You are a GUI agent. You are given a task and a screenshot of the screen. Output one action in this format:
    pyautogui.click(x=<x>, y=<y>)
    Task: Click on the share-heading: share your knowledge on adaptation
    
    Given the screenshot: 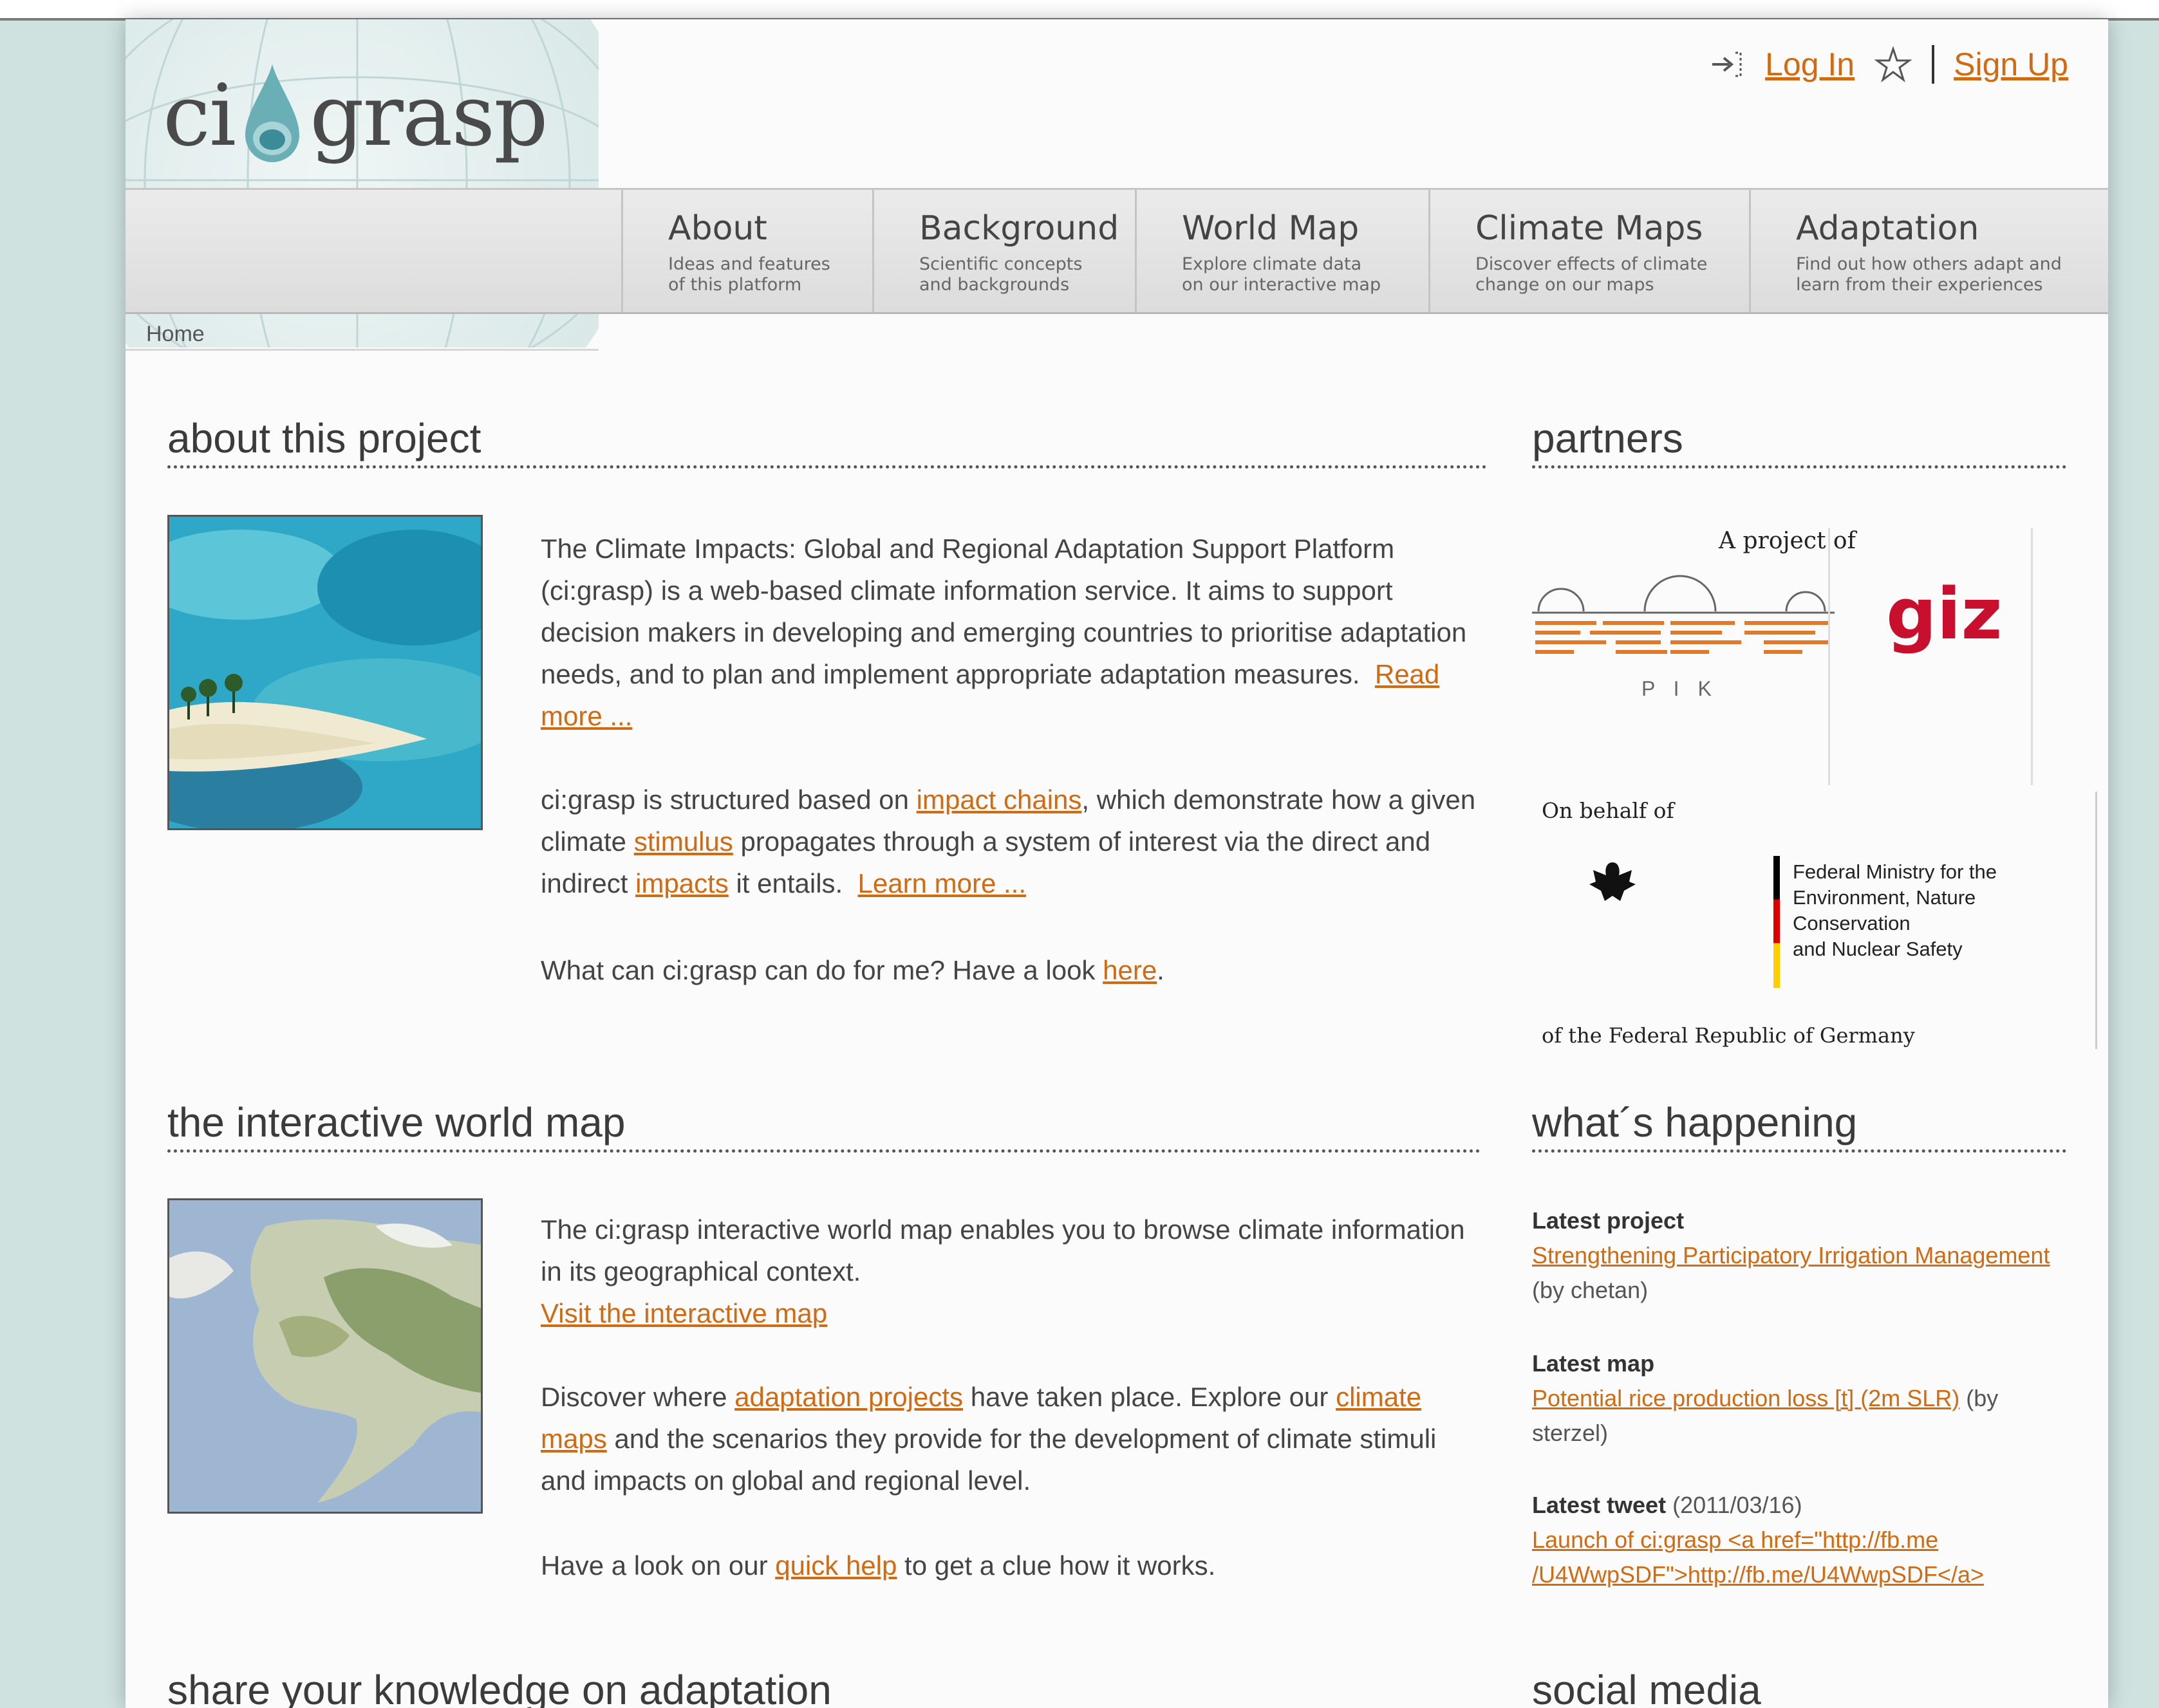 What is the action you would take?
    pyautogui.click(x=824, y=1687)
    